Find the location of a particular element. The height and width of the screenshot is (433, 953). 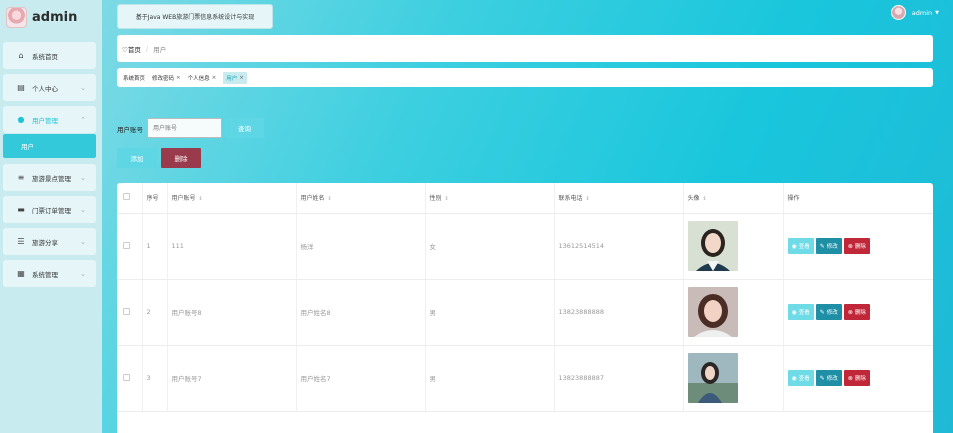

sidebar-item-label: 系统管理 is located at coordinates (45, 274).